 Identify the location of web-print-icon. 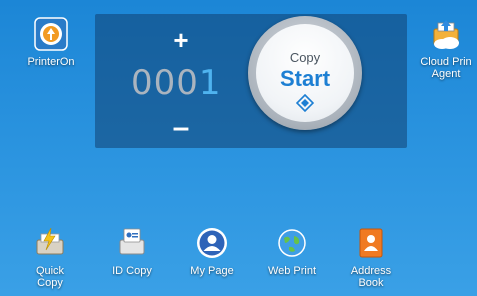
(292, 244).